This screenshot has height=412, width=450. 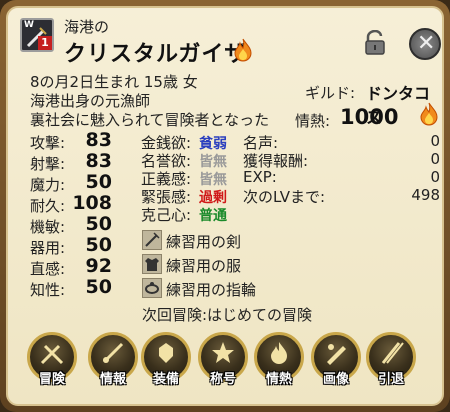 What do you see at coordinates (48, 206) in the screenshot?
I see `stat-label-endurance: 耐久:` at bounding box center [48, 206].